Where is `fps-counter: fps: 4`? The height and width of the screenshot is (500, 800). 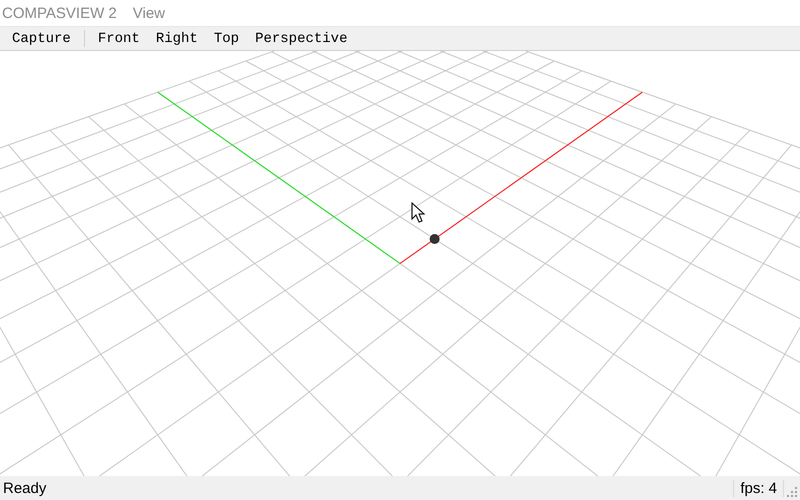
fps-counter: fps: 4 is located at coordinates (758, 488).